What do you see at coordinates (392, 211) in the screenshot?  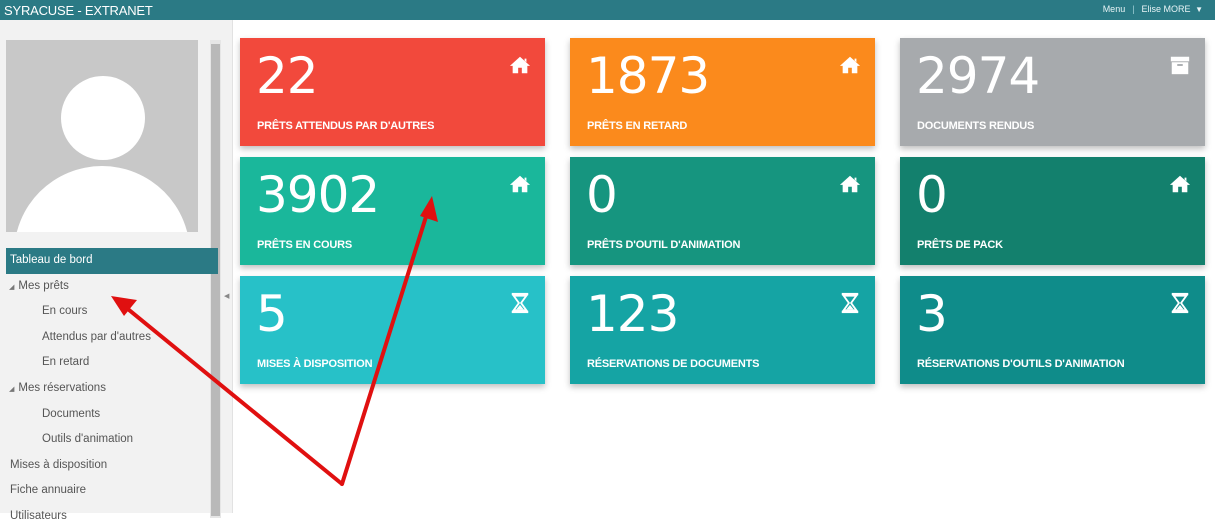 I see `tile-current-loans: 3902 PRÊTS EN COURS` at bounding box center [392, 211].